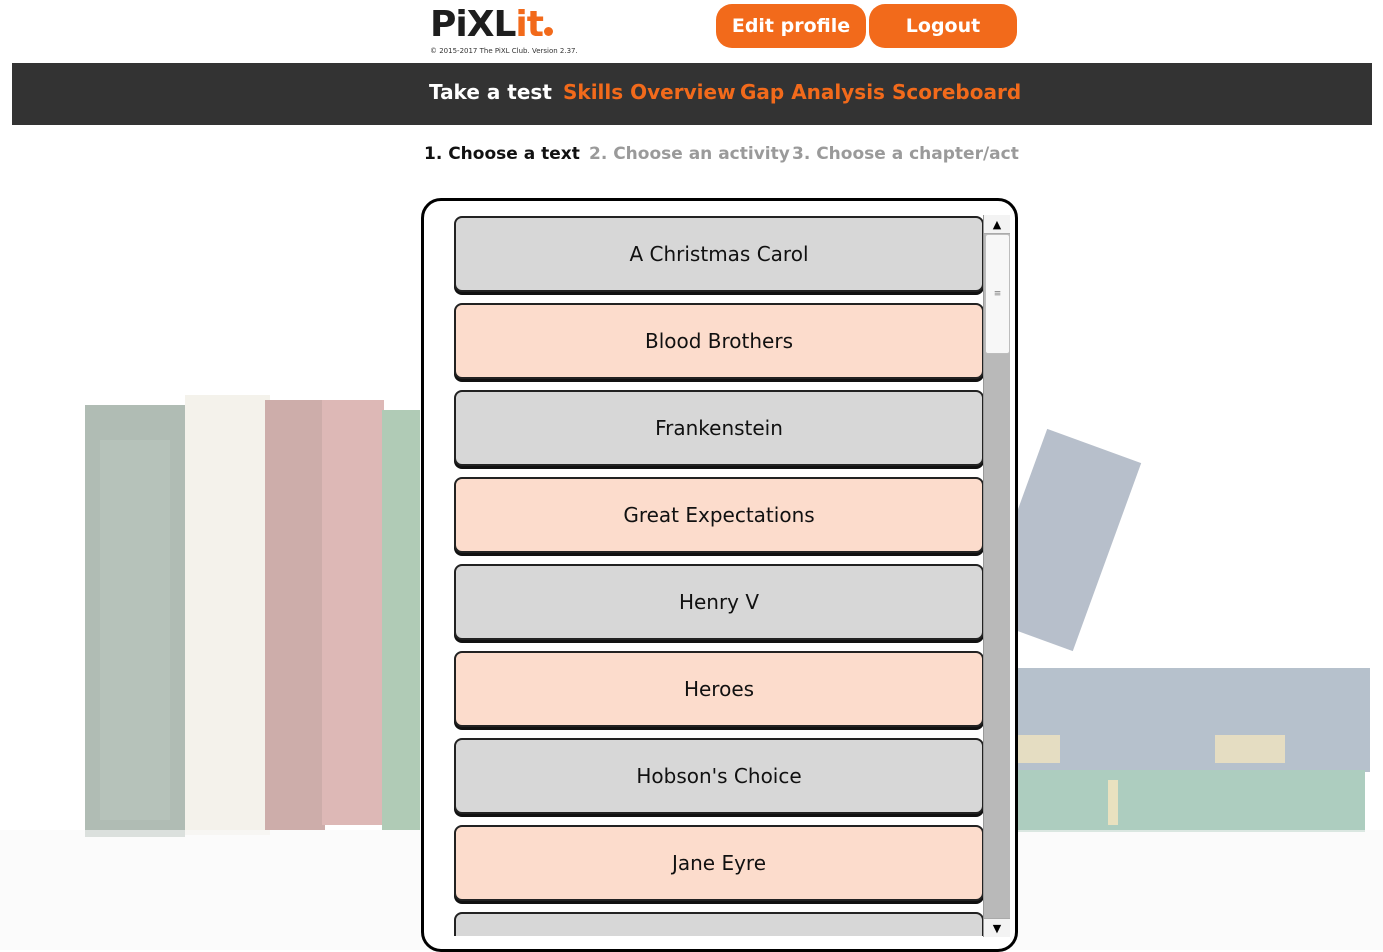  What do you see at coordinates (956, 92) in the screenshot?
I see `nav-scoreboard: Scoreboard` at bounding box center [956, 92].